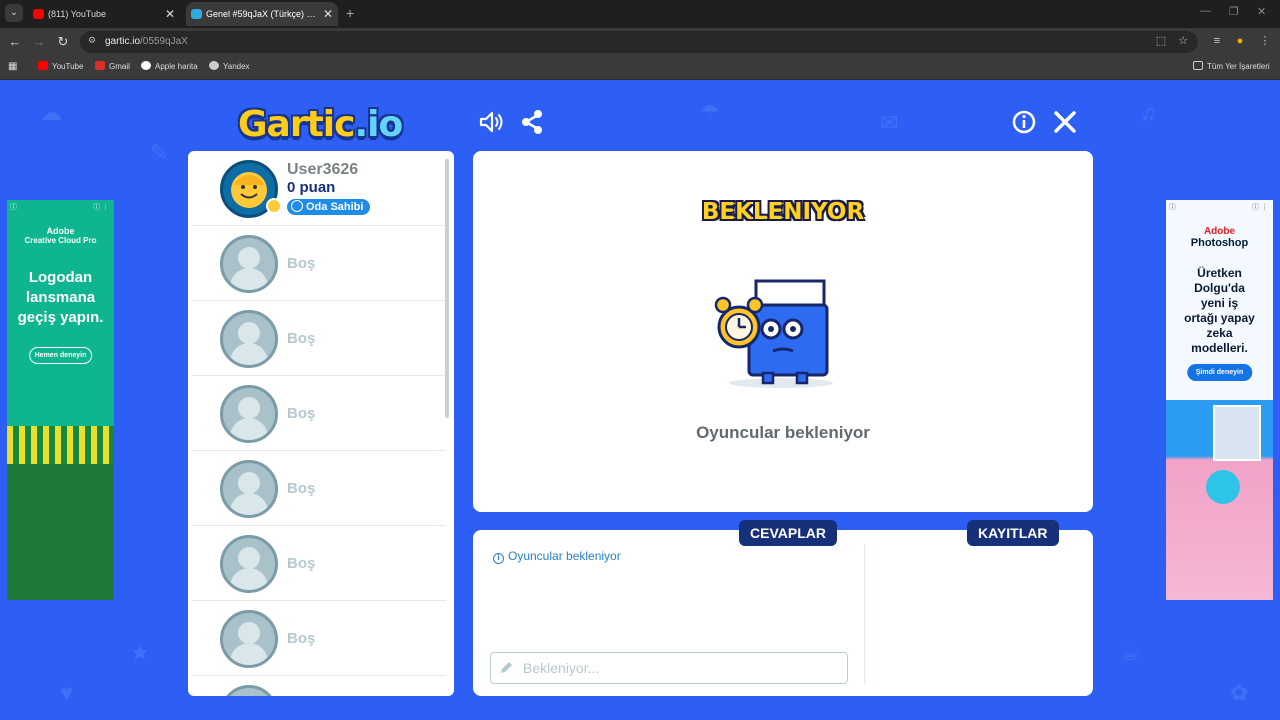  I want to click on ad-figure-head, so click(1223, 487).